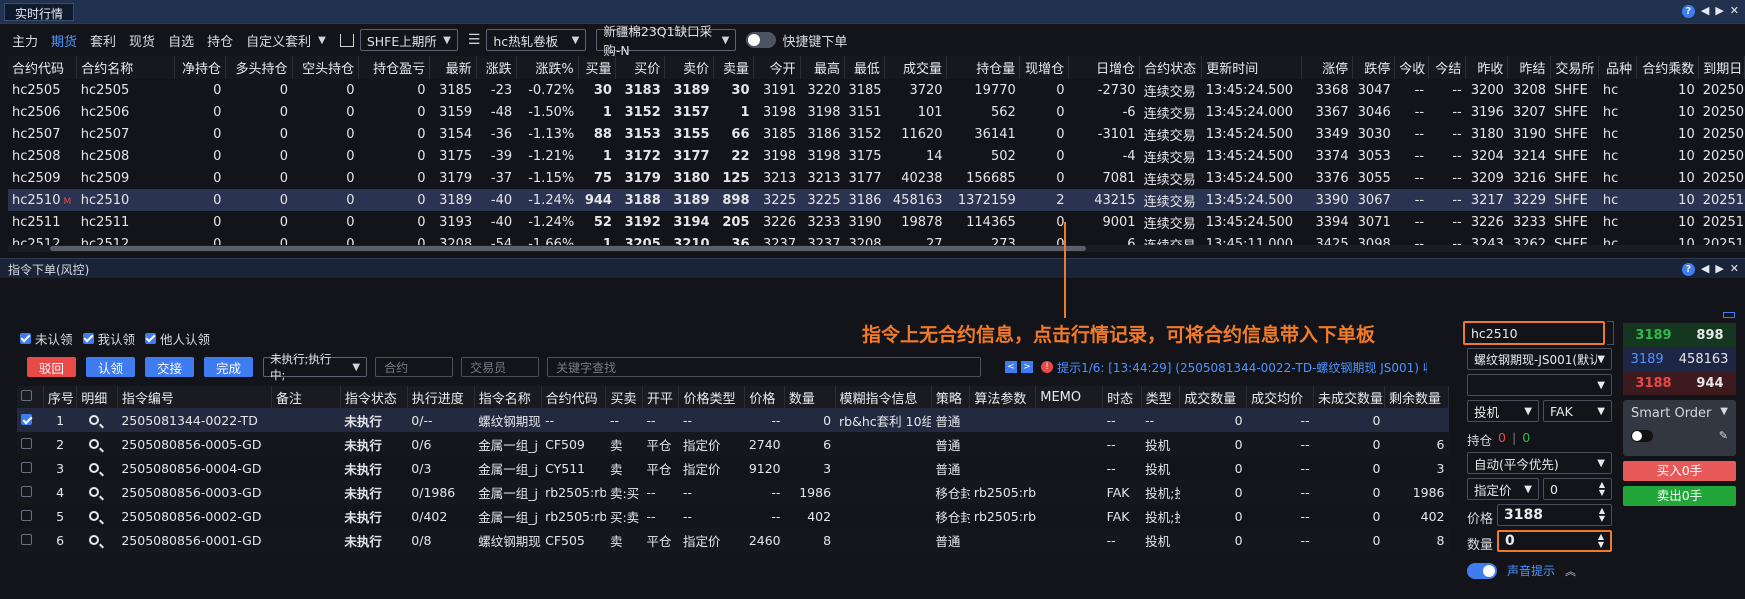 The image size is (1745, 599). Describe the element at coordinates (97, 397) in the screenshot. I see `order-col-header: 明细` at that location.